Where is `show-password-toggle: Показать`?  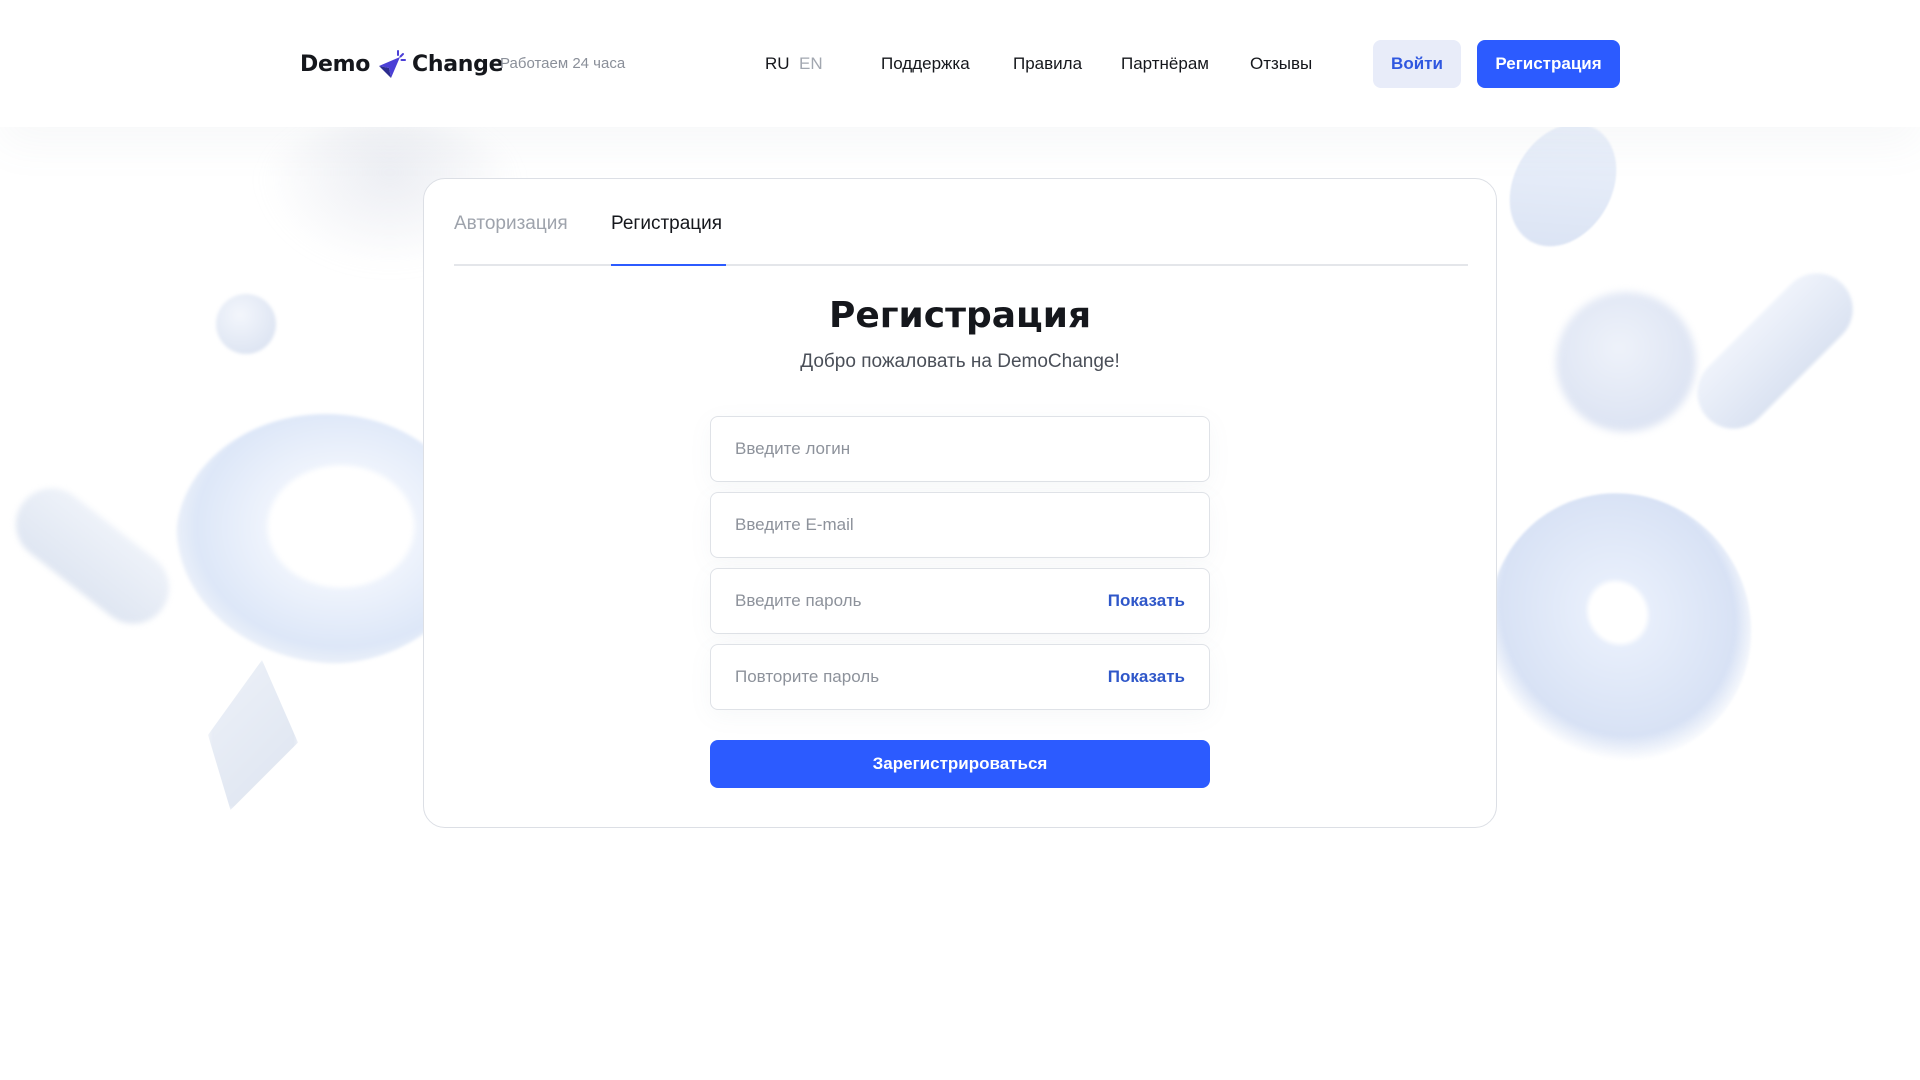
show-password-toggle: Показать is located at coordinates (1146, 601).